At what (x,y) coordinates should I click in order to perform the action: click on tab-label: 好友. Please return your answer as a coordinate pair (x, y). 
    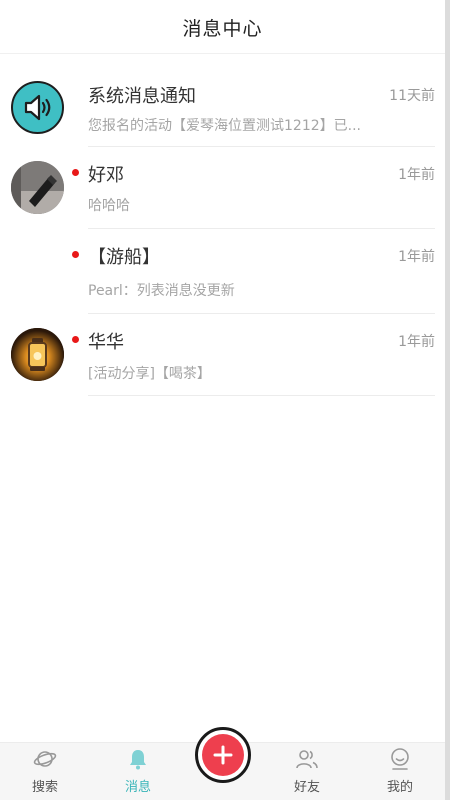
    Looking at the image, I should click on (306, 787).